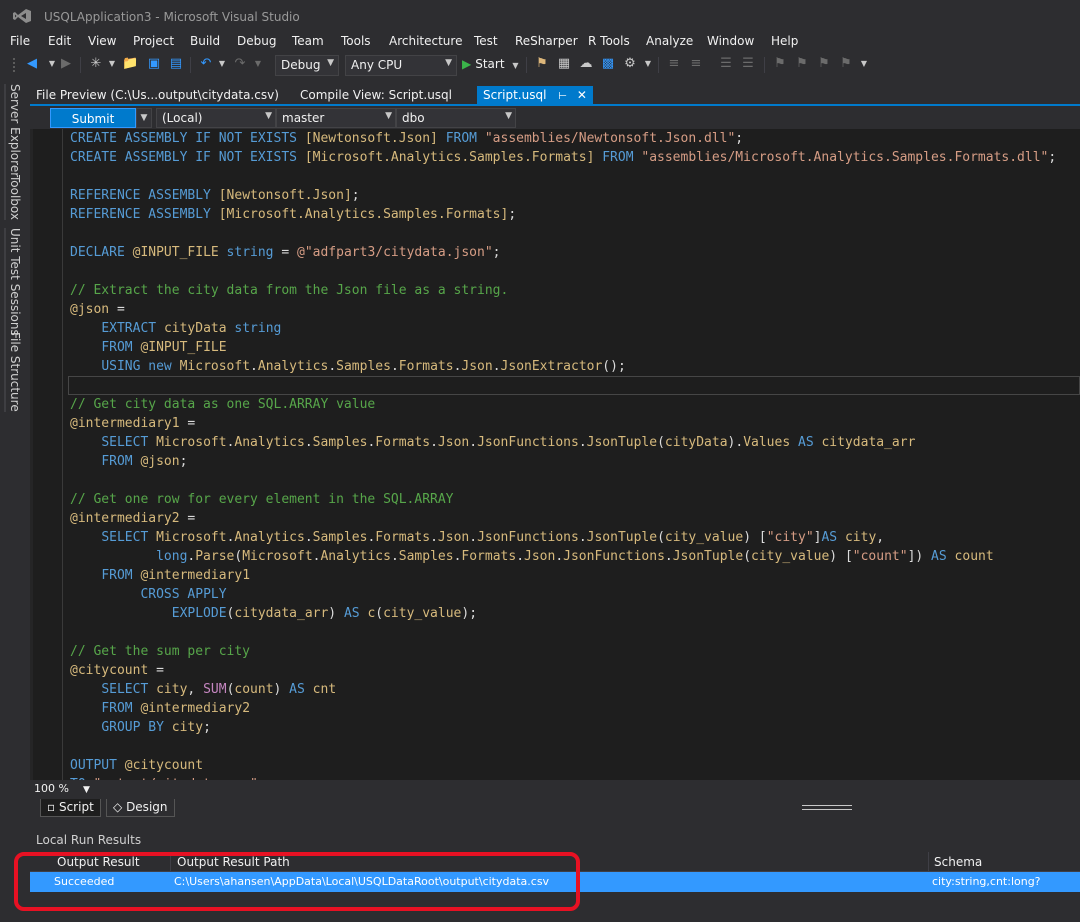  Describe the element at coordinates (62, 788) in the screenshot. I see `zoom-select: 100 % ▼` at that location.